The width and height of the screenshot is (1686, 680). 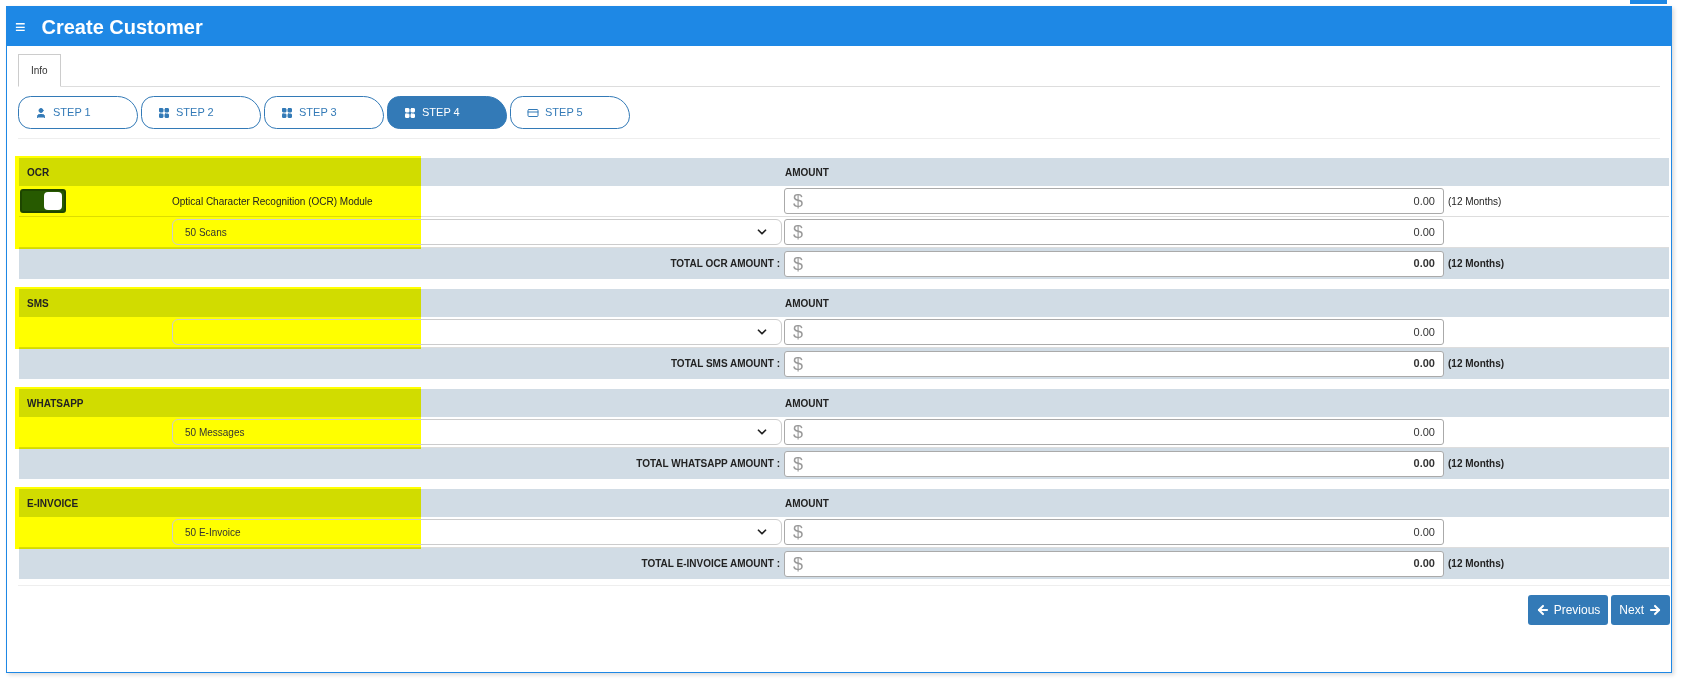 What do you see at coordinates (1640, 610) in the screenshot?
I see `next-button: Next` at bounding box center [1640, 610].